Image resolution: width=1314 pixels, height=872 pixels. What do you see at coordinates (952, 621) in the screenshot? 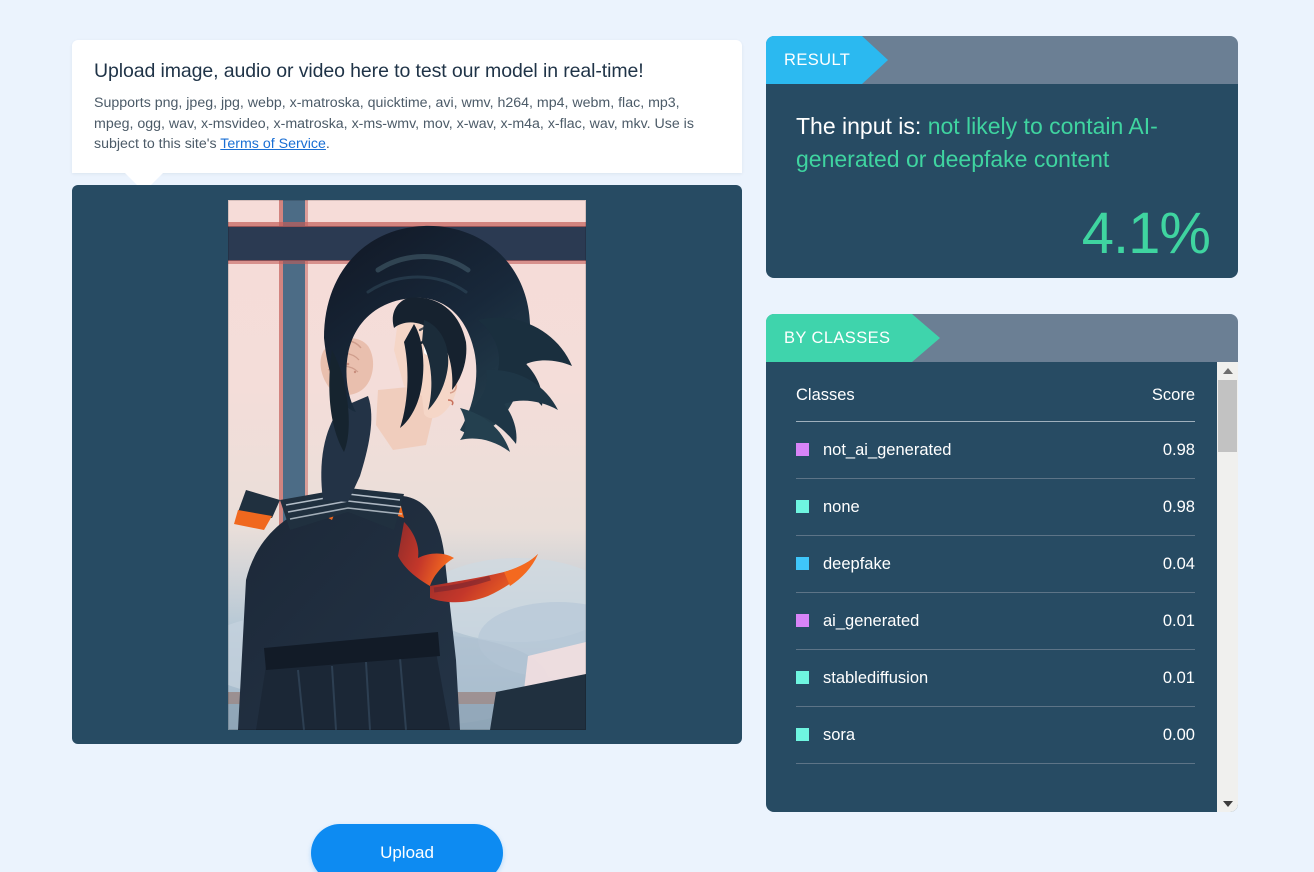
I see `class-name-cell: ai_generated` at bounding box center [952, 621].